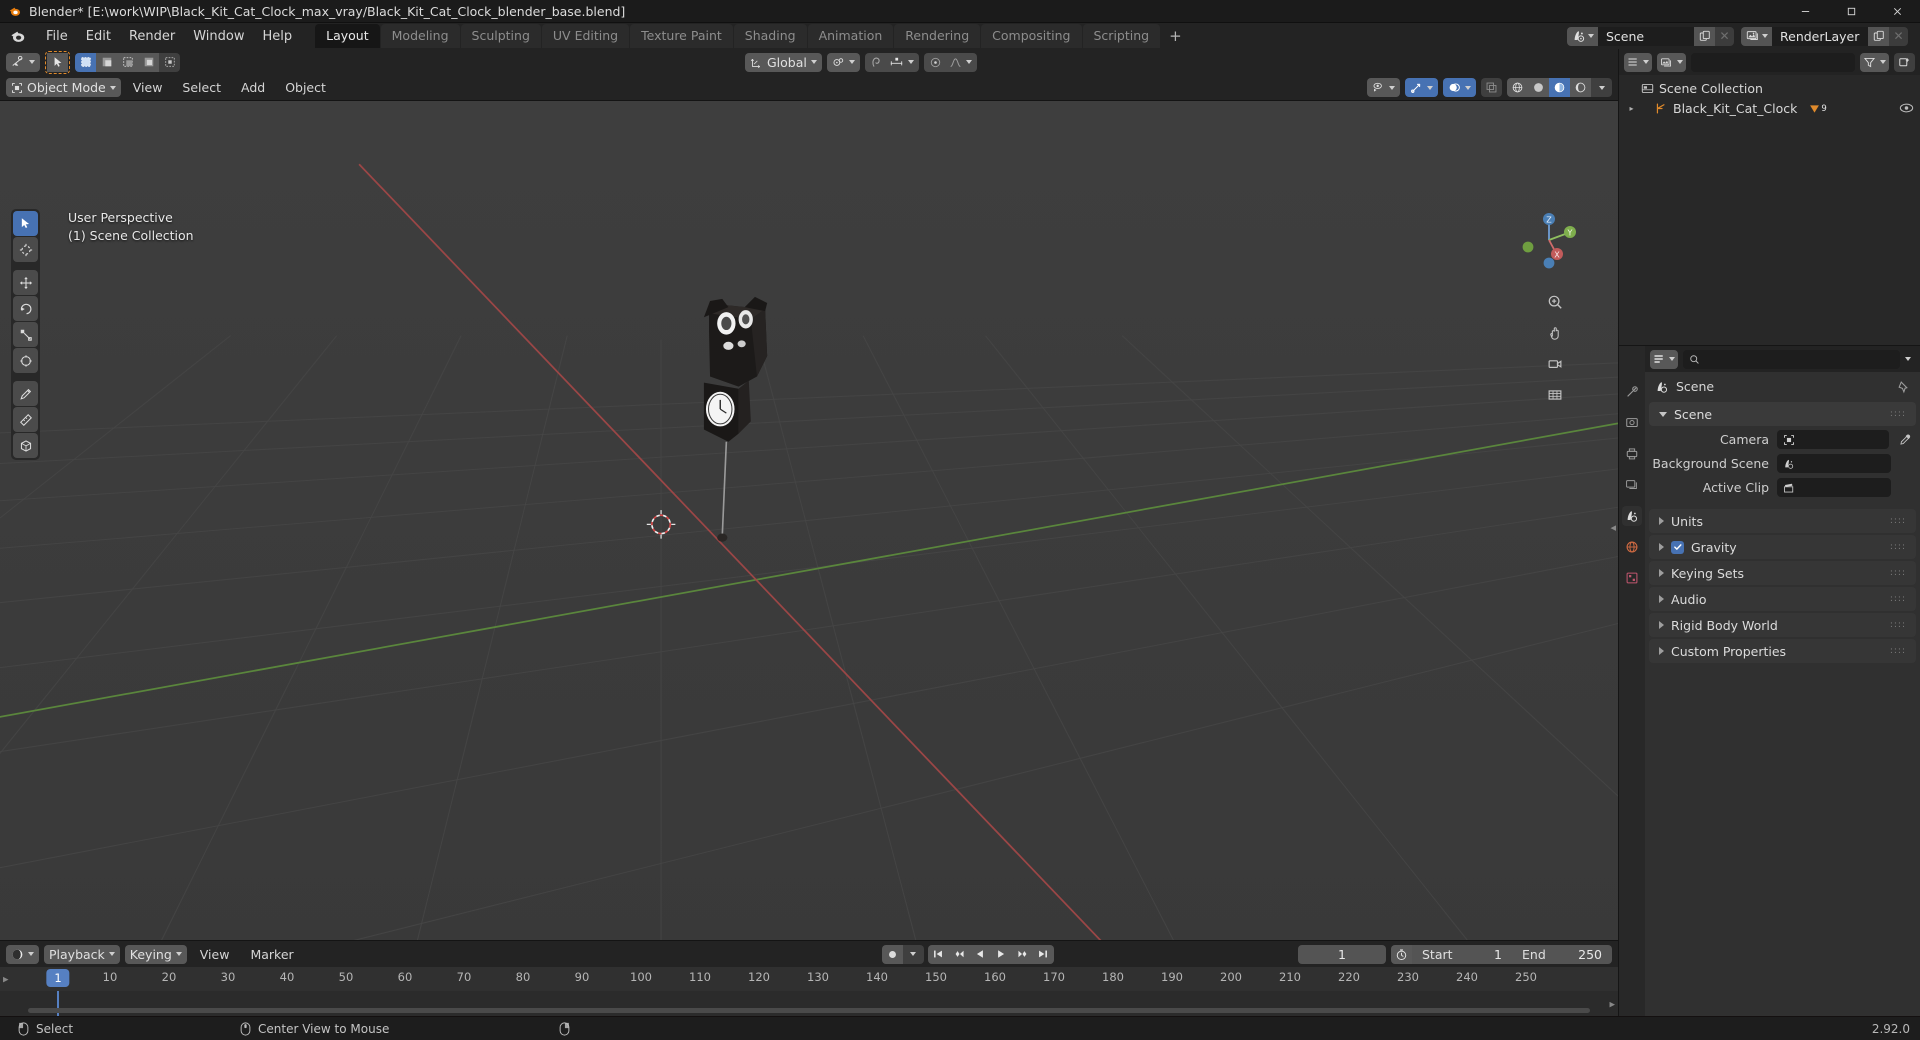 This screenshot has height=1040, width=1920. Describe the element at coordinates (1632, 516) in the screenshot. I see `properties-tab-scene` at that location.